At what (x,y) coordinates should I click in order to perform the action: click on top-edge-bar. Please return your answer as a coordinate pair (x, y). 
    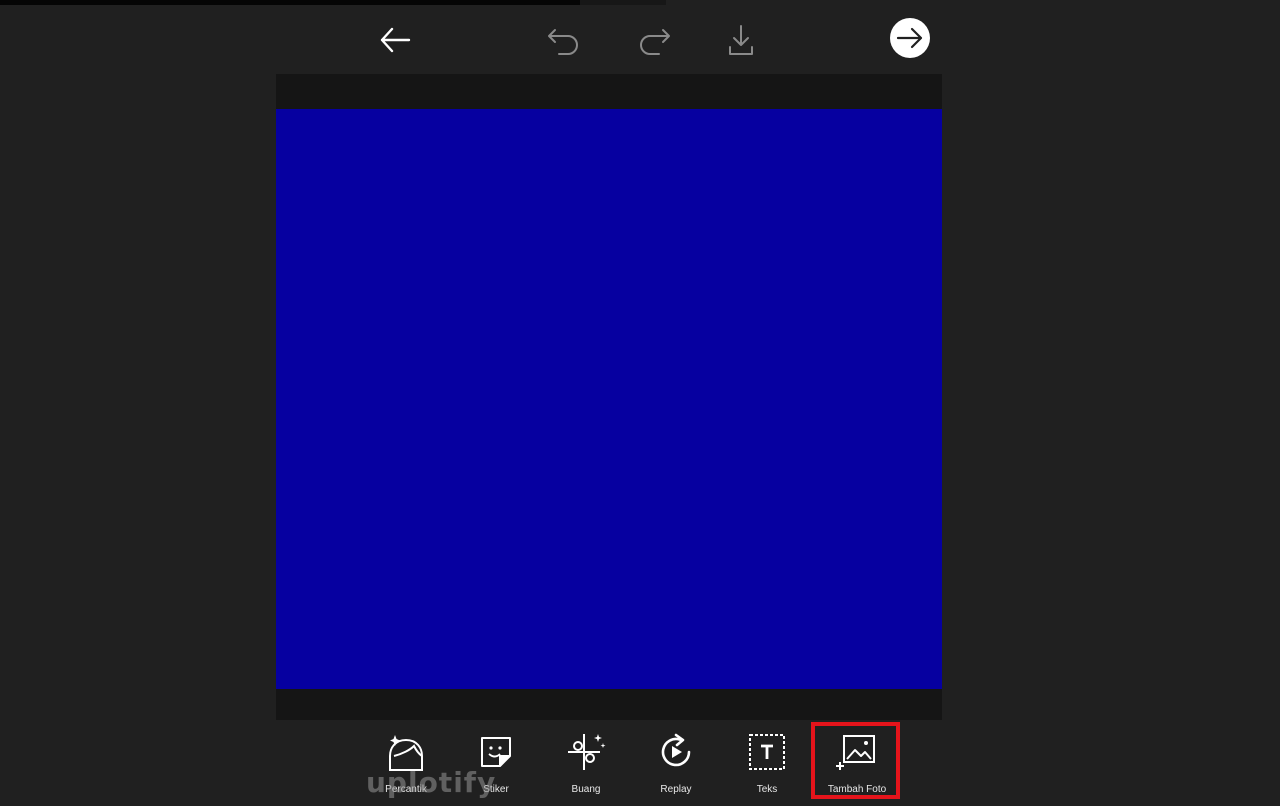
    Looking at the image, I should click on (290, 2).